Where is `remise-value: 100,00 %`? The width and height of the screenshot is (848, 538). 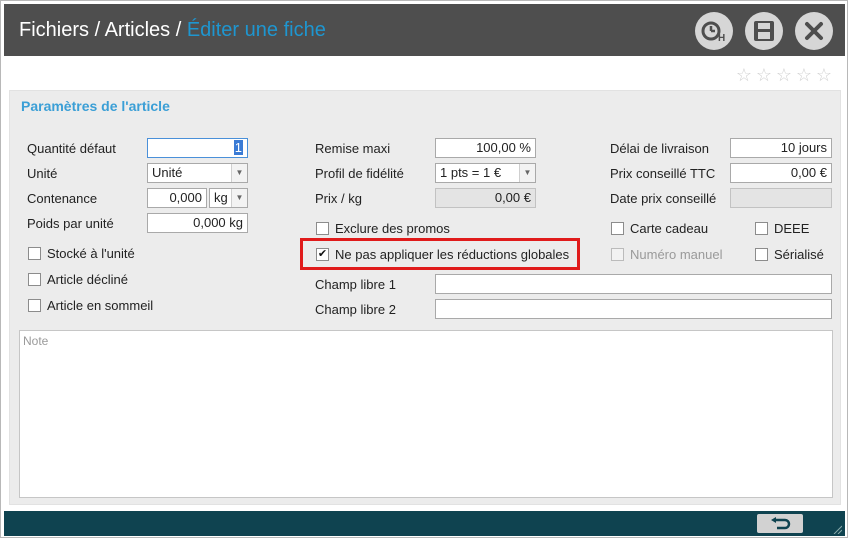
remise-value: 100,00 % is located at coordinates (503, 147).